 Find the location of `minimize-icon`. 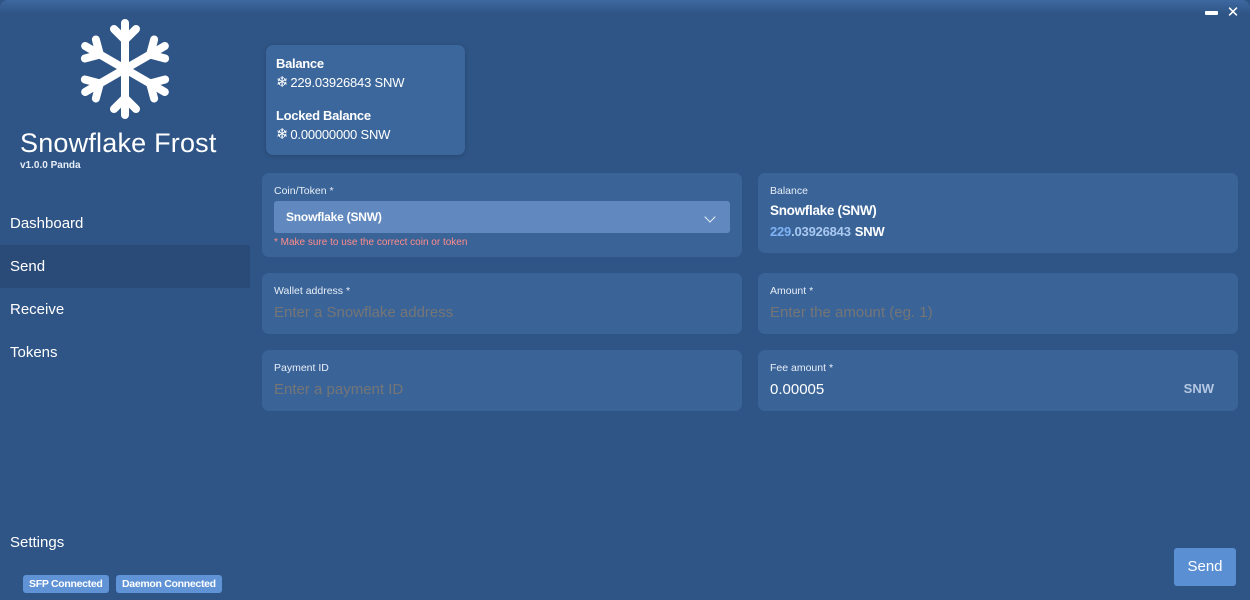

minimize-icon is located at coordinates (1211, 13).